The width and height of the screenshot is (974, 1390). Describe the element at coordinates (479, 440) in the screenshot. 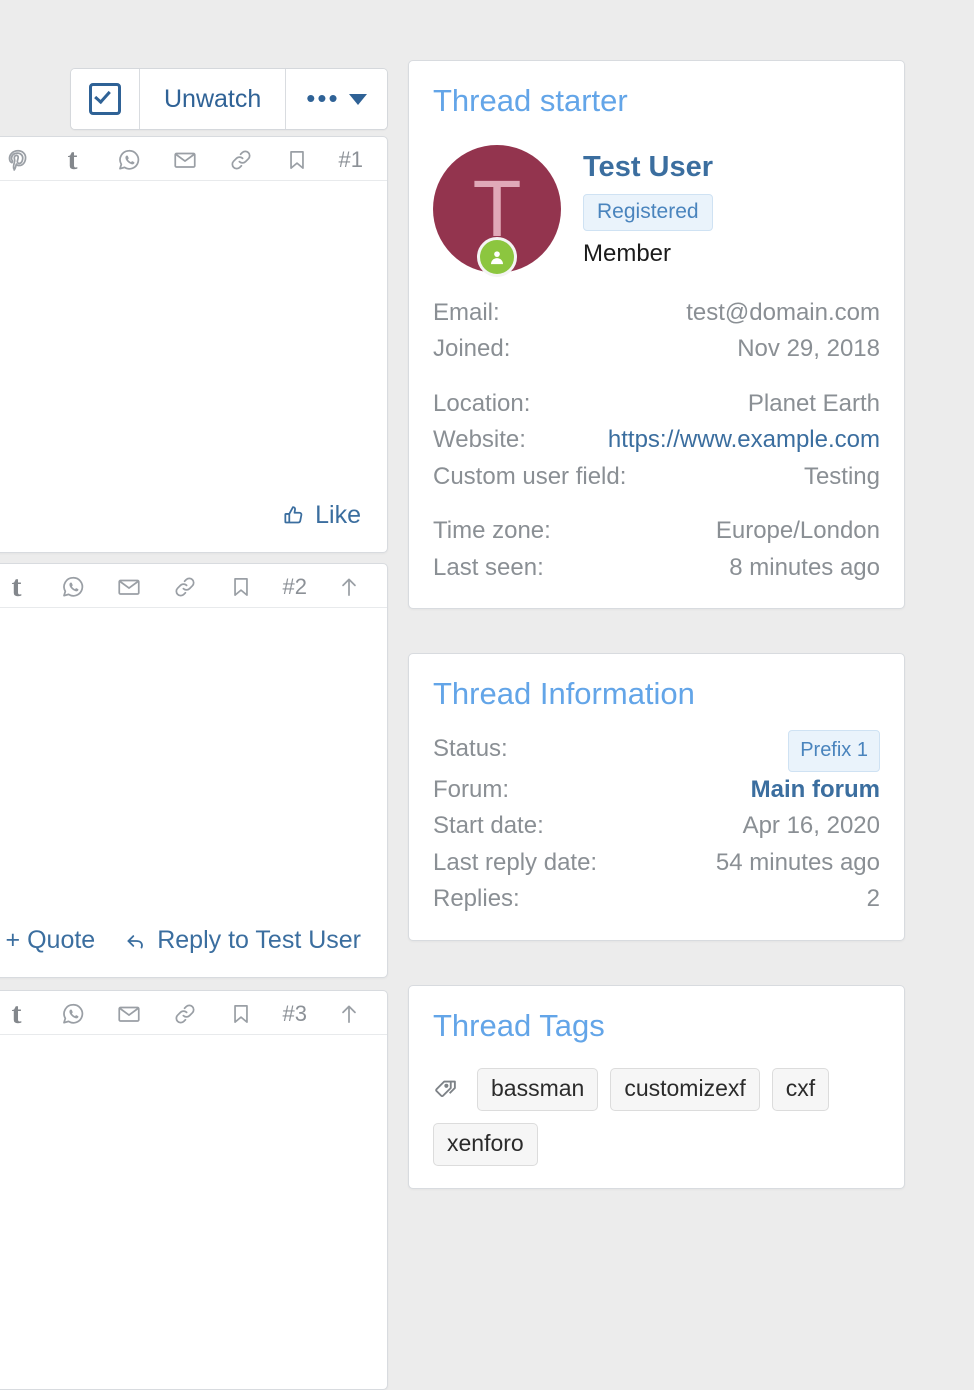

I see `detail-key: Website:` at that location.